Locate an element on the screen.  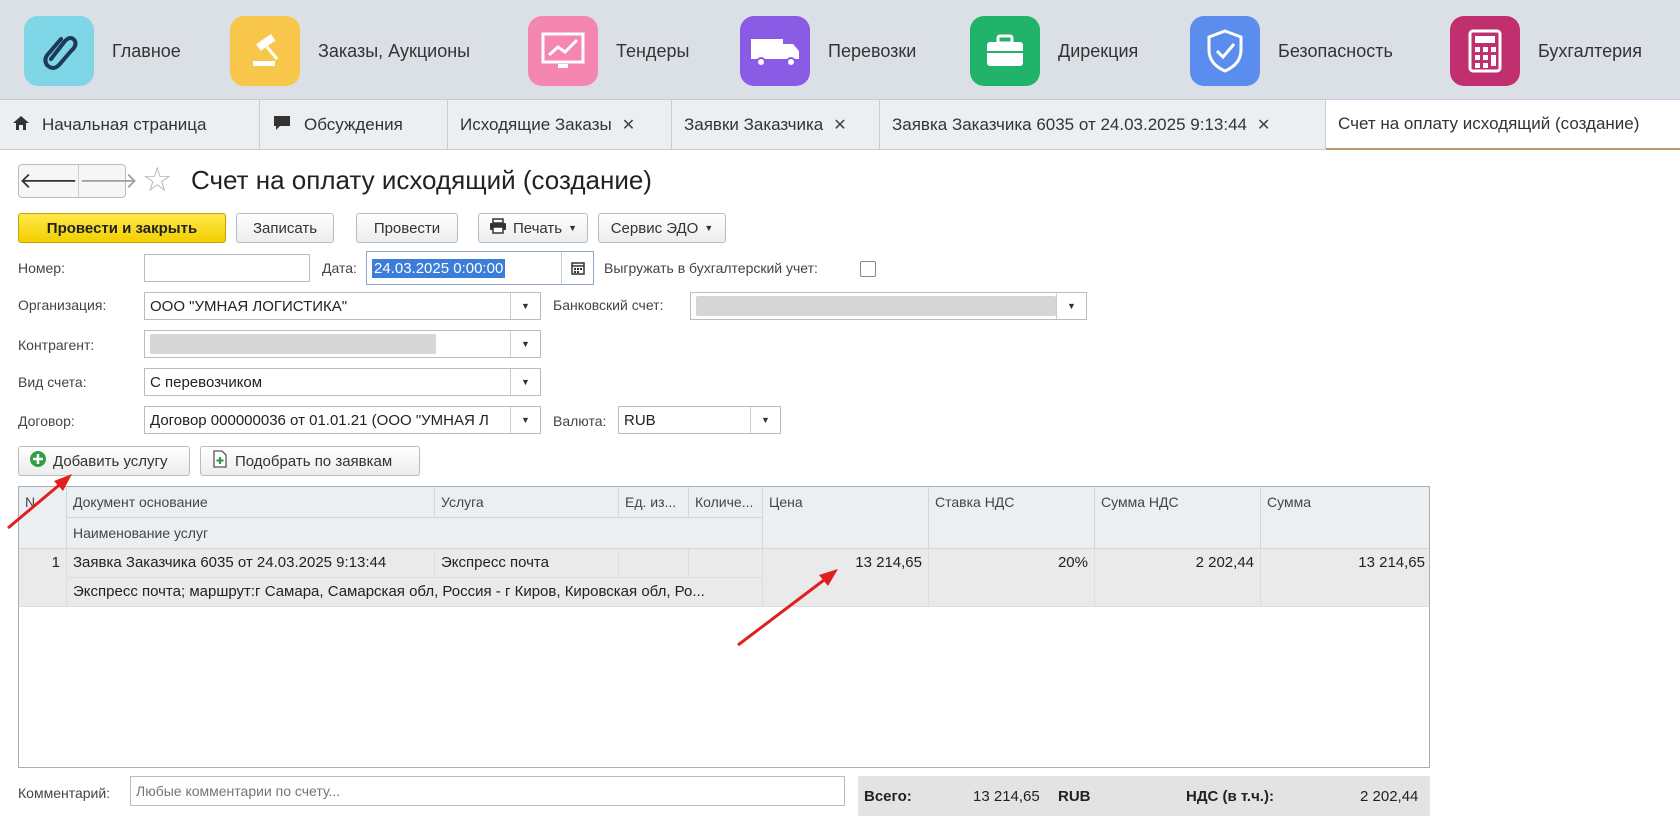
date-input: 24.03.2025 0:00:00 is located at coordinates (480, 268).